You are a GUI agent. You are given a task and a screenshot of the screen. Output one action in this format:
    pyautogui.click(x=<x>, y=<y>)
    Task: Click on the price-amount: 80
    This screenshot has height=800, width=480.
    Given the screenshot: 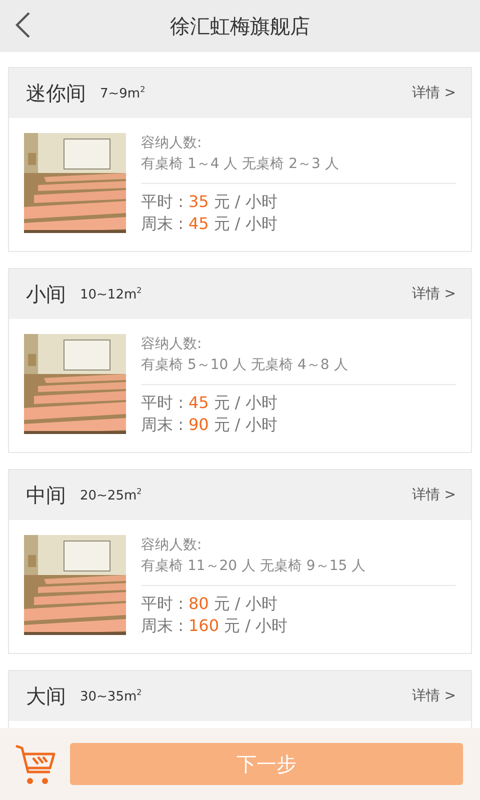 What is the action you would take?
    pyautogui.click(x=198, y=604)
    